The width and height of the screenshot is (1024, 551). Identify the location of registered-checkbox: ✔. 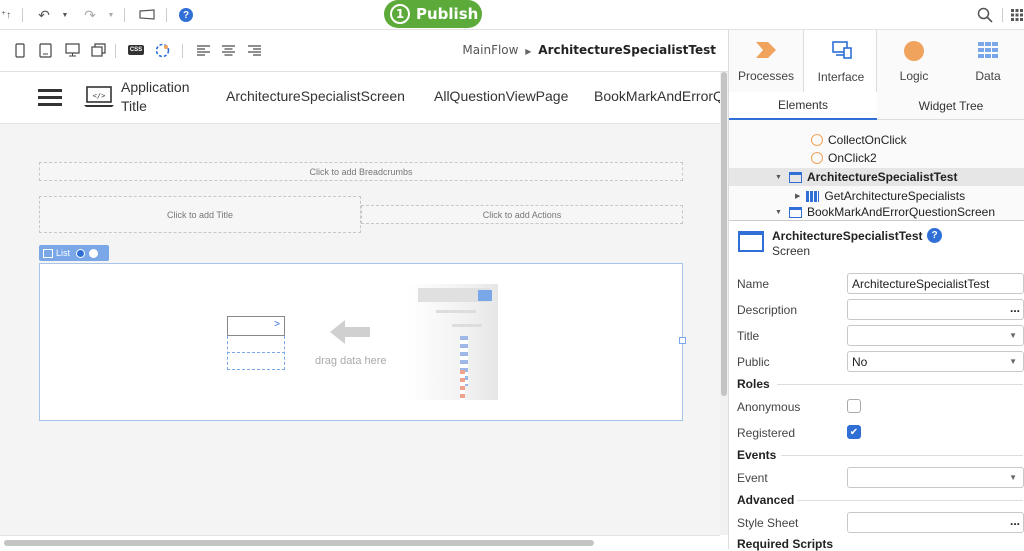
(854, 432).